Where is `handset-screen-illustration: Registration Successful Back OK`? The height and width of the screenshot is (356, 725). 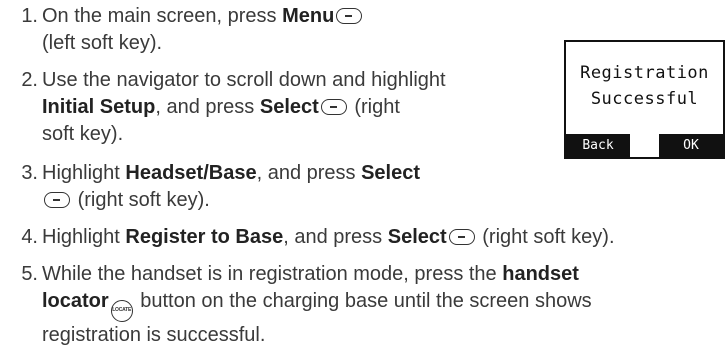
handset-screen-illustration: Registration Successful Back OK is located at coordinates (644, 99).